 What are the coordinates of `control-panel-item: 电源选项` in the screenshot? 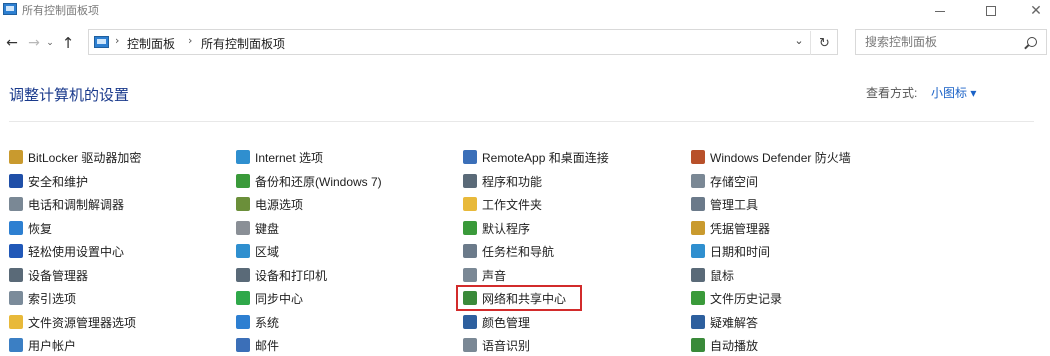 It's located at (269, 204).